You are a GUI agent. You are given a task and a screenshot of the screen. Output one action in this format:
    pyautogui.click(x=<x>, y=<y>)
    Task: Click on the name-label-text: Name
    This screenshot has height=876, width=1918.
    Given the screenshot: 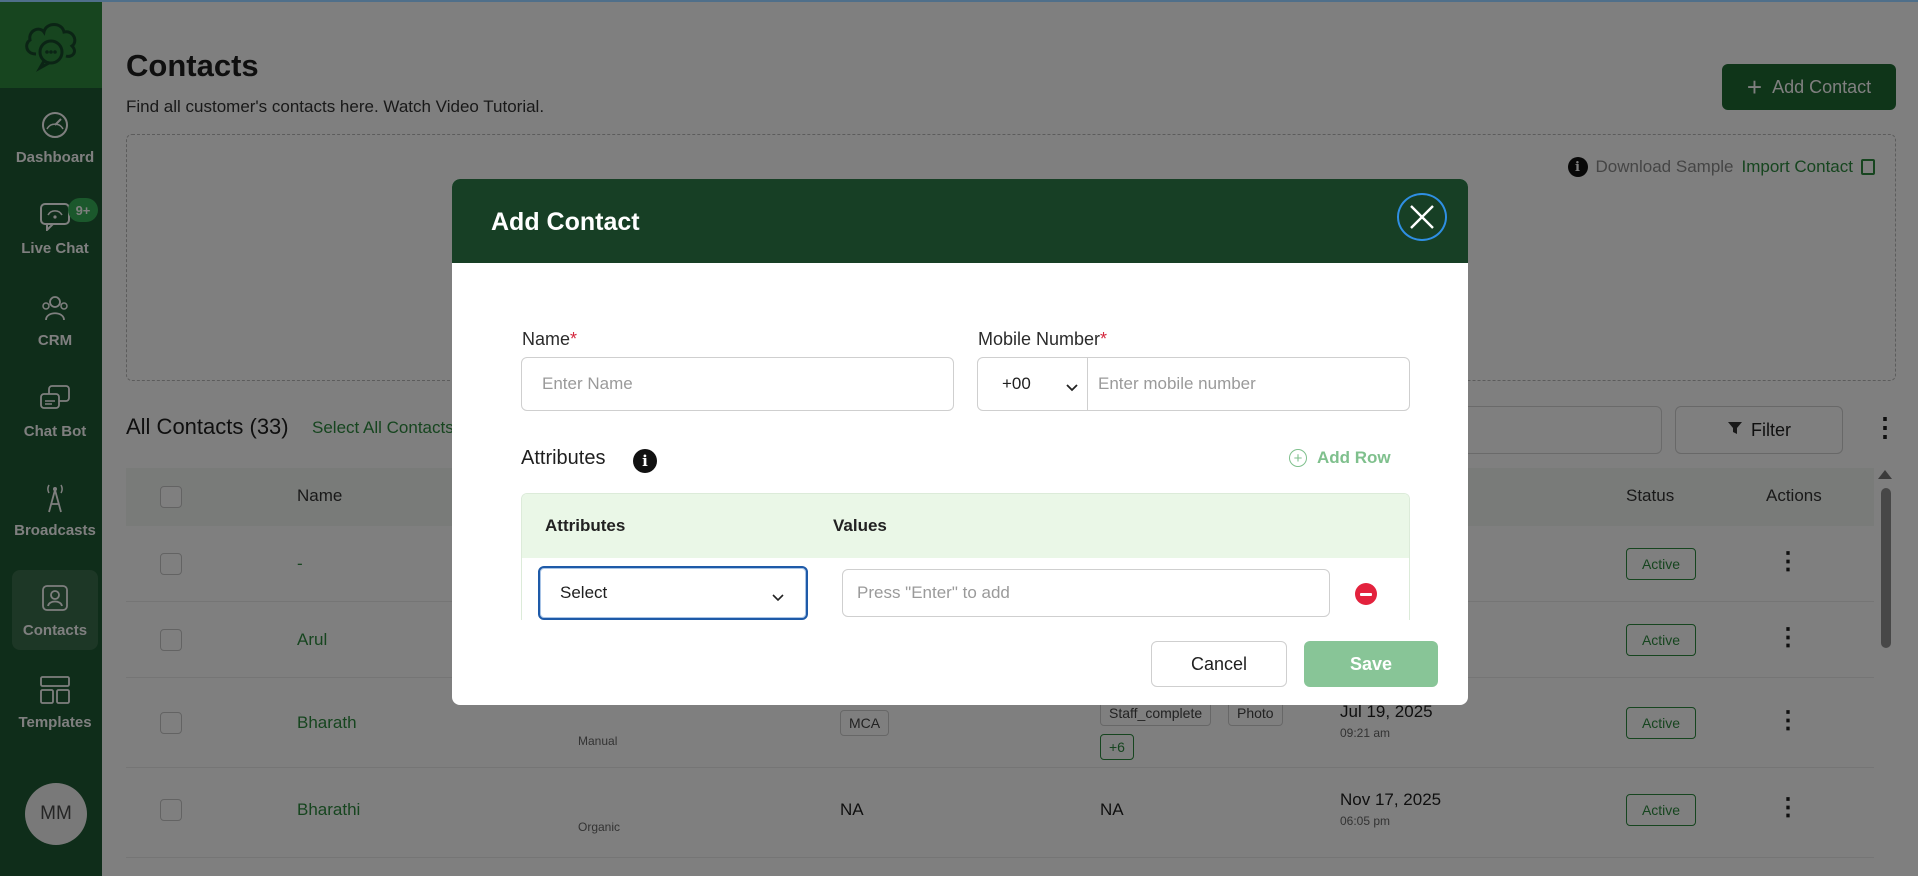 What is the action you would take?
    pyautogui.click(x=546, y=339)
    